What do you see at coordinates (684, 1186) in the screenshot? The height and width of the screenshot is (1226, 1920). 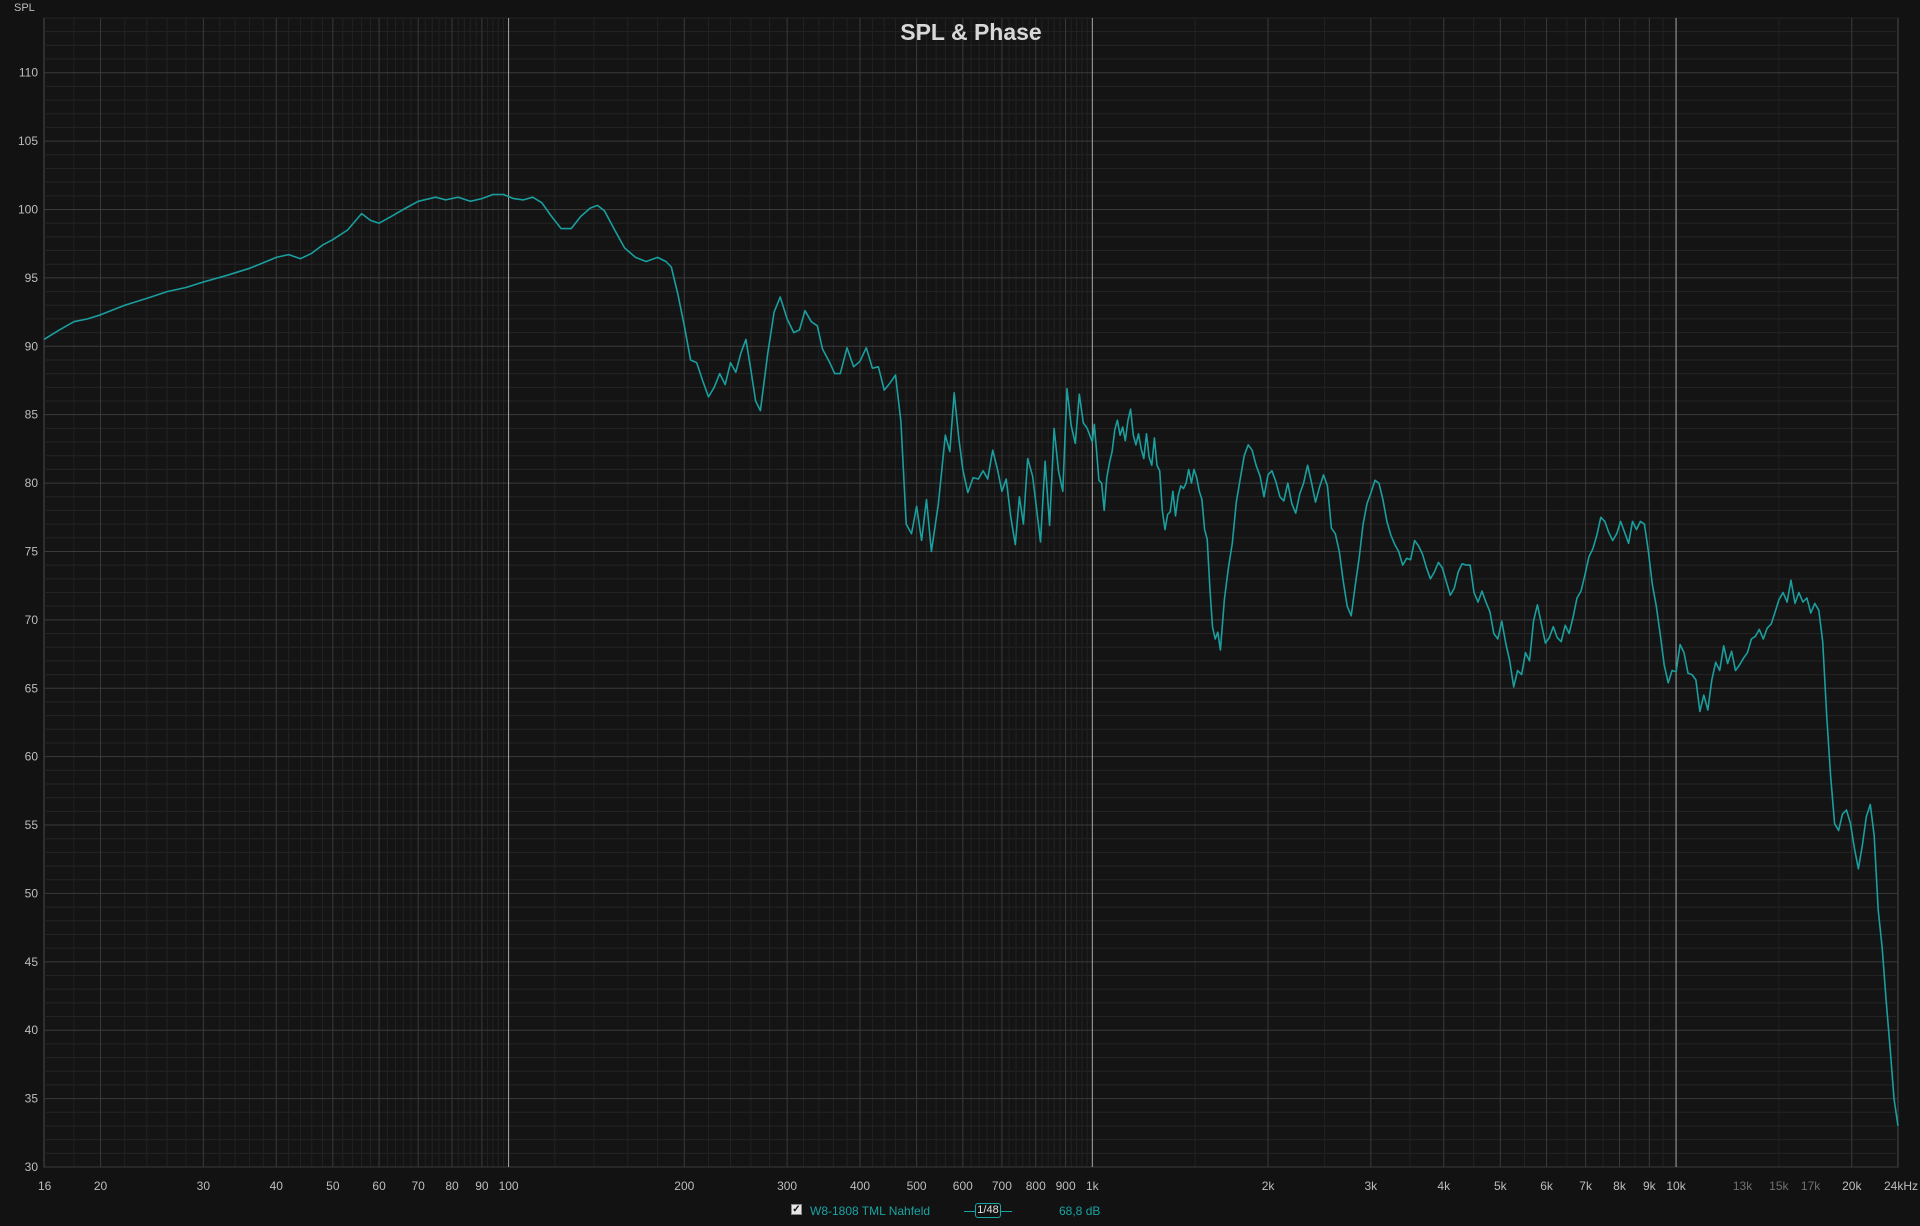 I see `x-tick-label: 200` at bounding box center [684, 1186].